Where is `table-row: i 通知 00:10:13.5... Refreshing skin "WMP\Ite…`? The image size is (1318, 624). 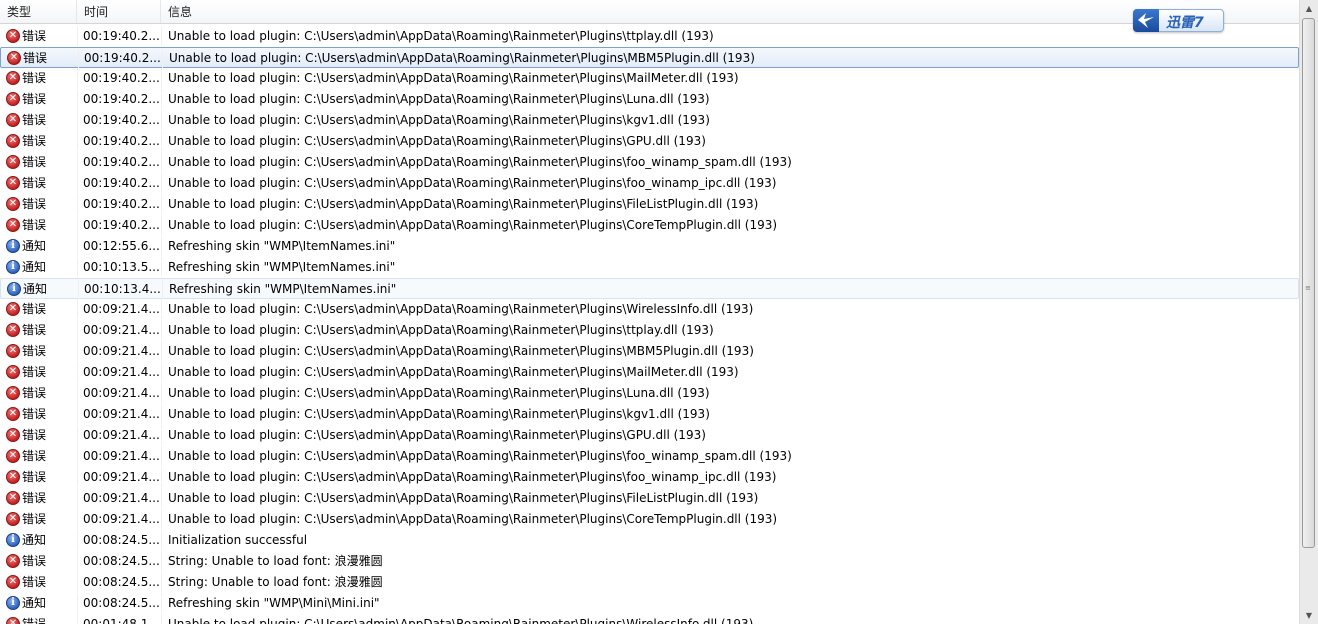 table-row: i 通知 00:10:13.5... Refreshing skin "WMP\Ite… is located at coordinates (649, 267).